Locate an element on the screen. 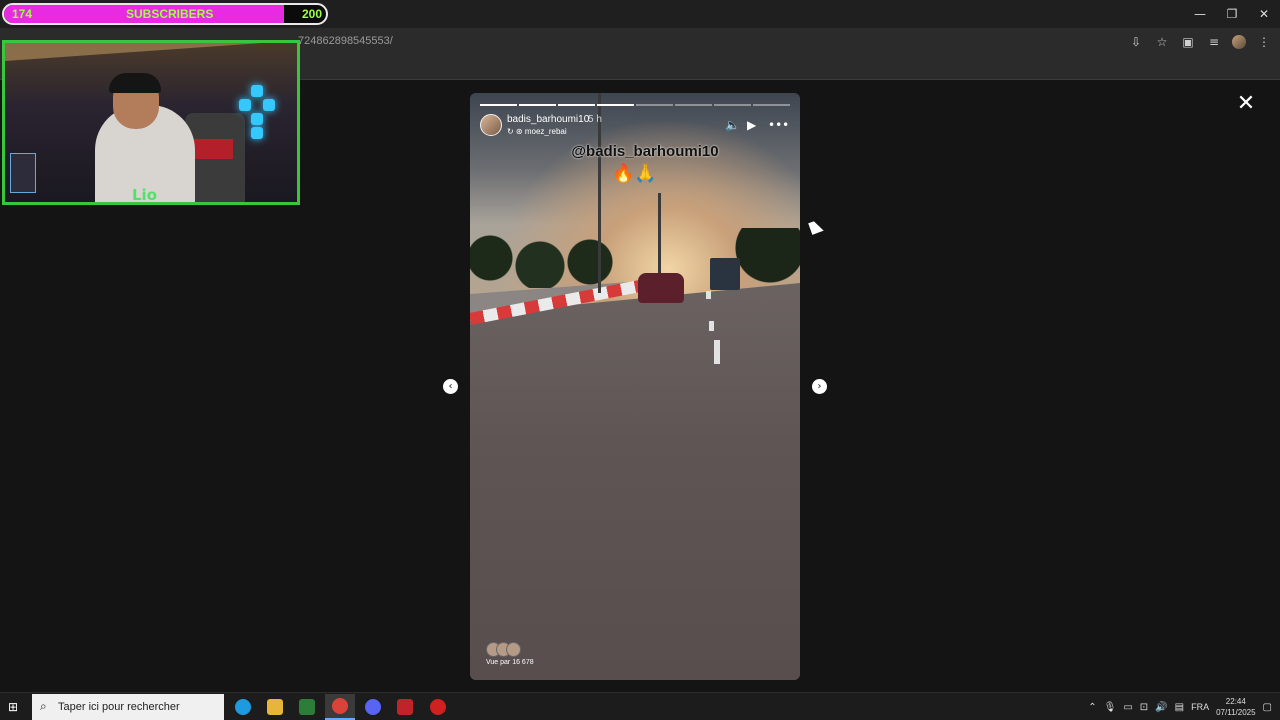 The image size is (1280, 720). store-icon is located at coordinates (307, 707).